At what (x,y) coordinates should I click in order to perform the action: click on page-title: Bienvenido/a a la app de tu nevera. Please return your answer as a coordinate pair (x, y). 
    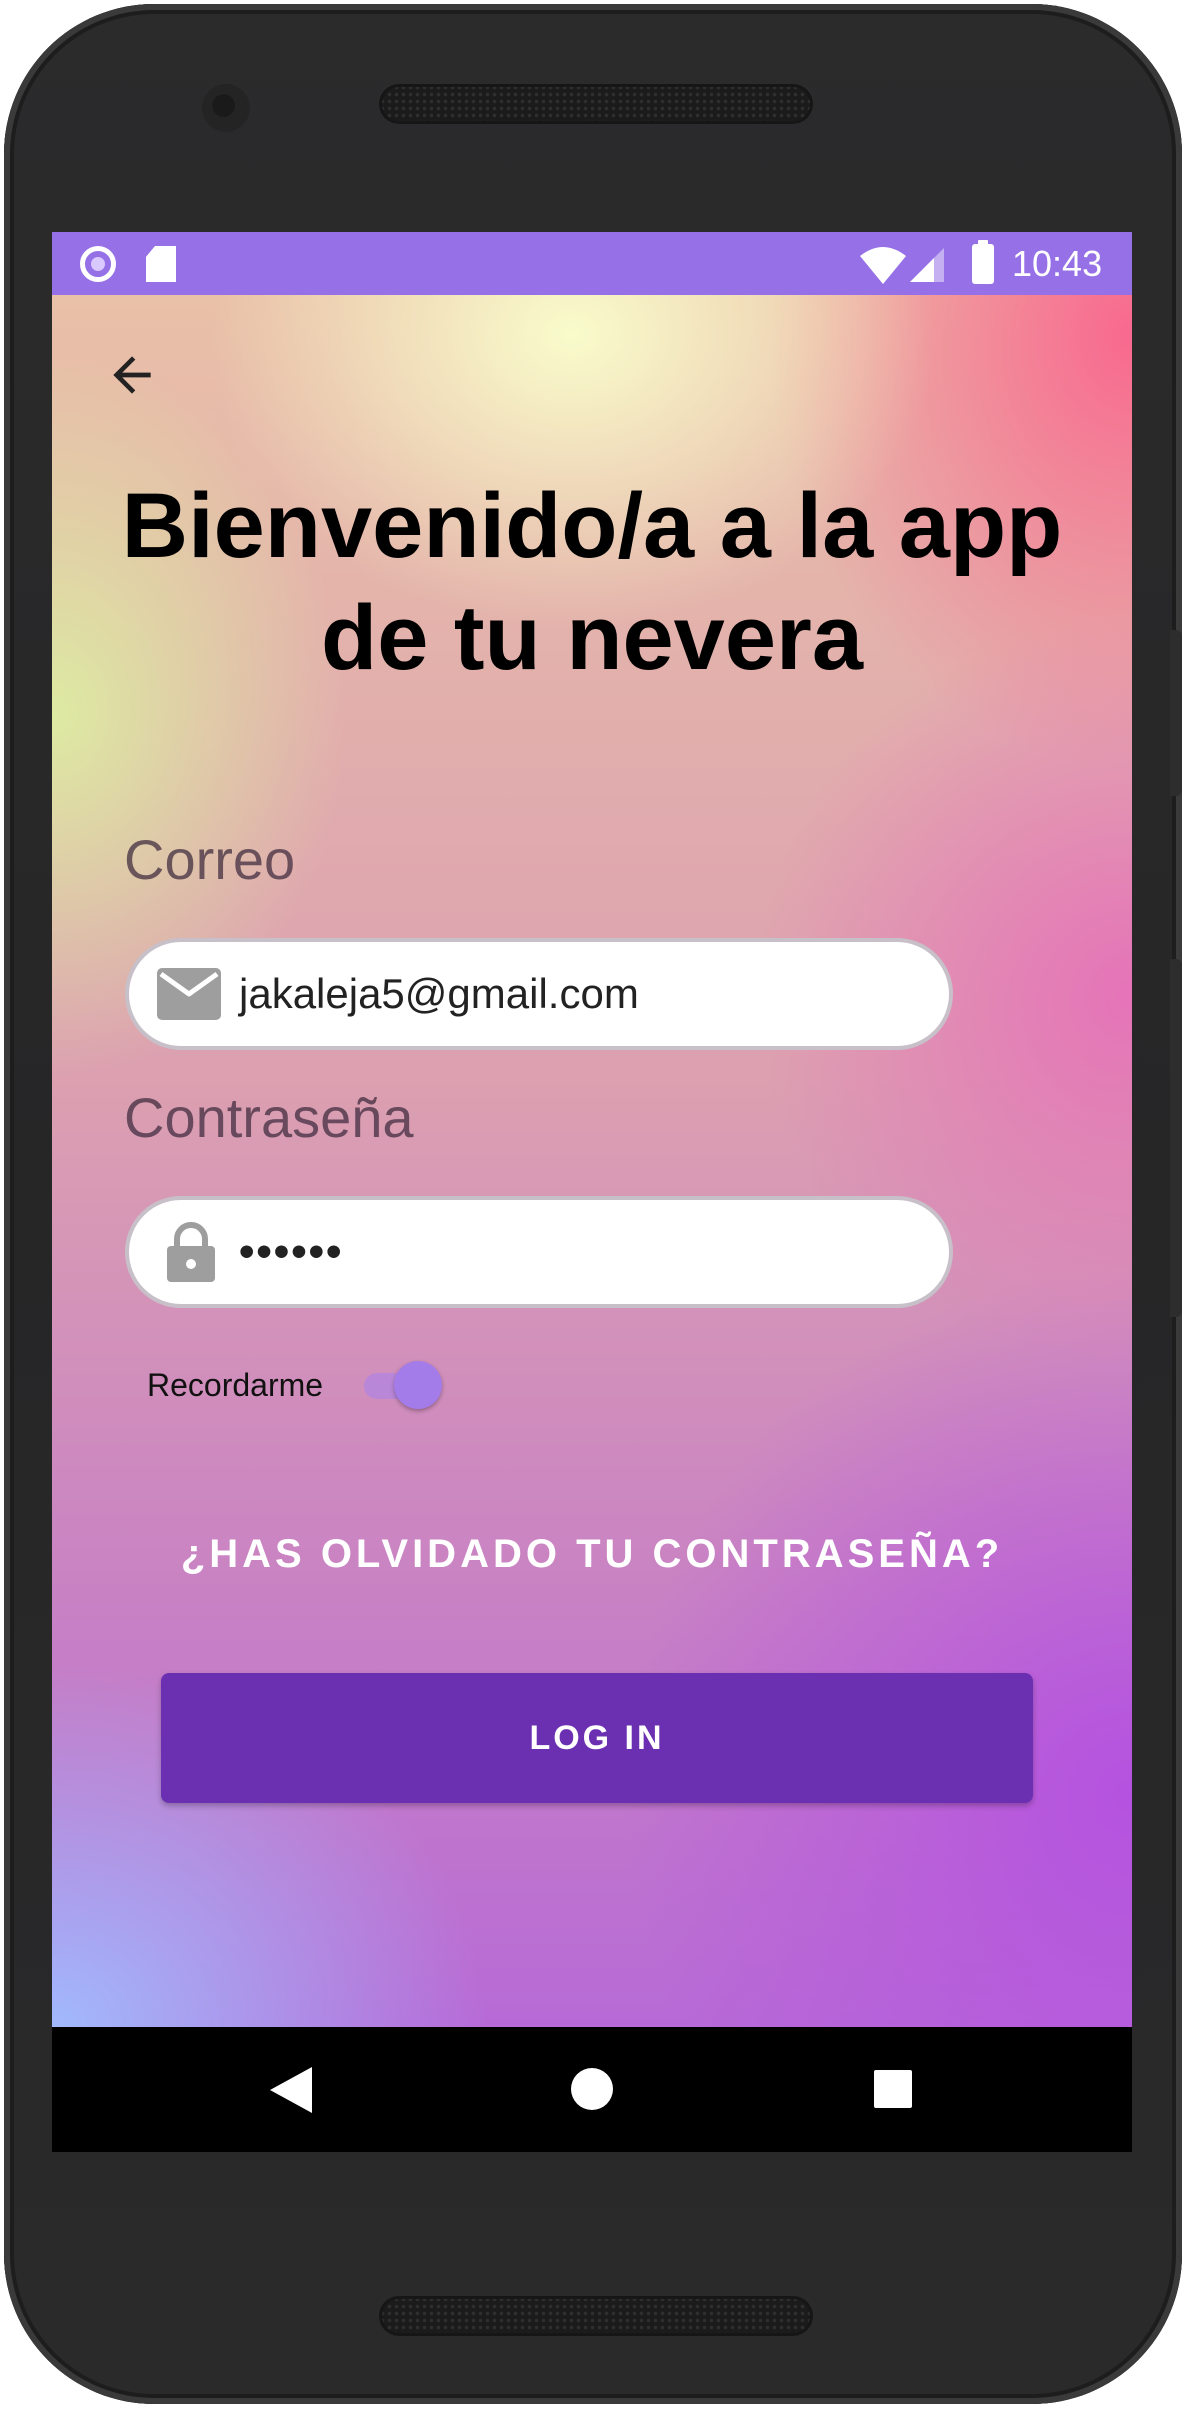
    Looking at the image, I should click on (592, 582).